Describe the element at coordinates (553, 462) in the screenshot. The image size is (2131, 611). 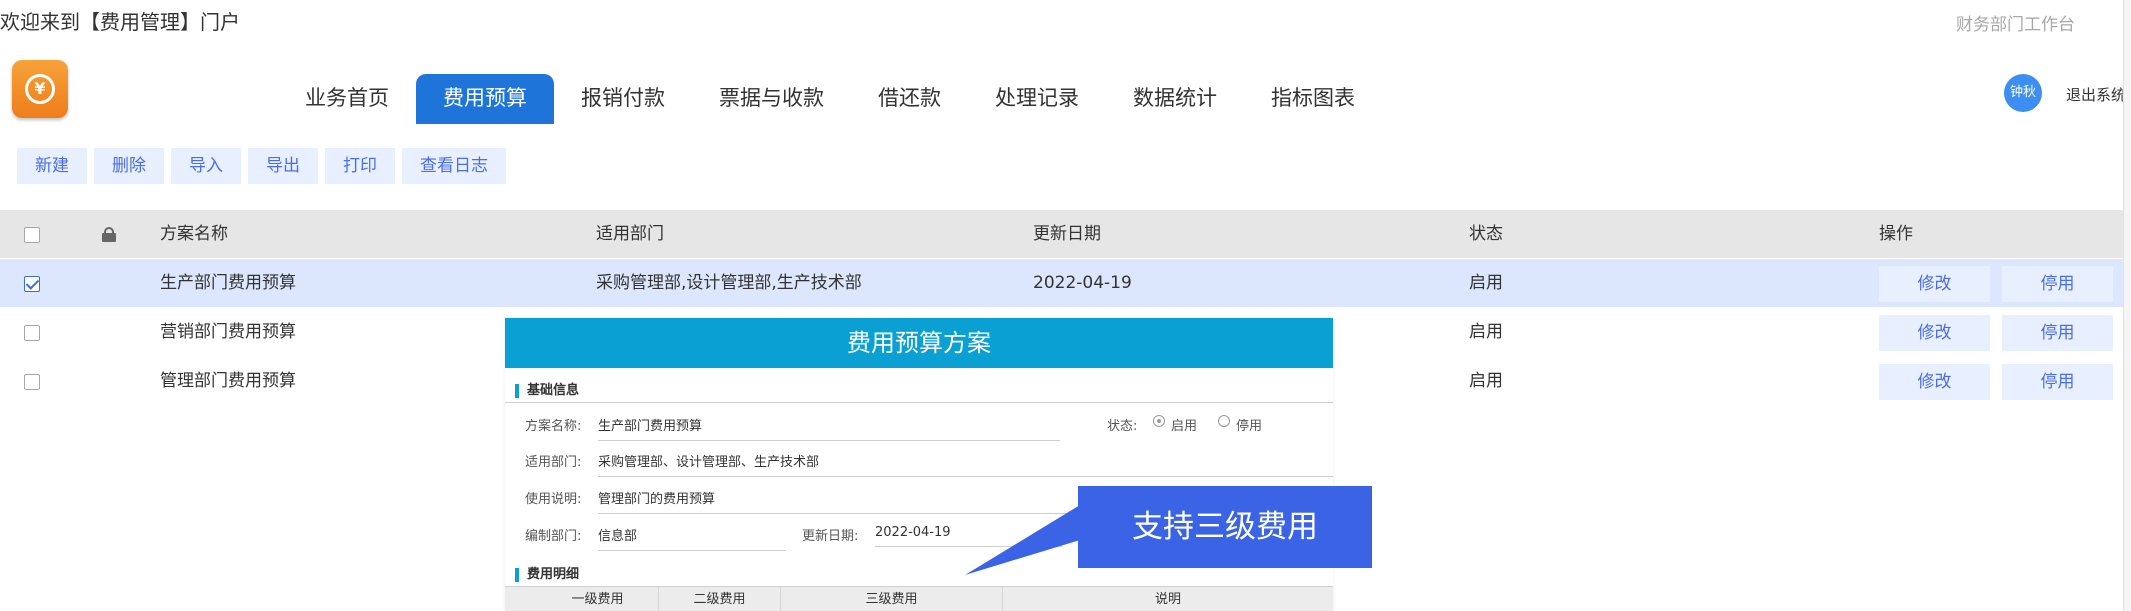
I see `applicable-dept-label: 适用部门:` at that location.